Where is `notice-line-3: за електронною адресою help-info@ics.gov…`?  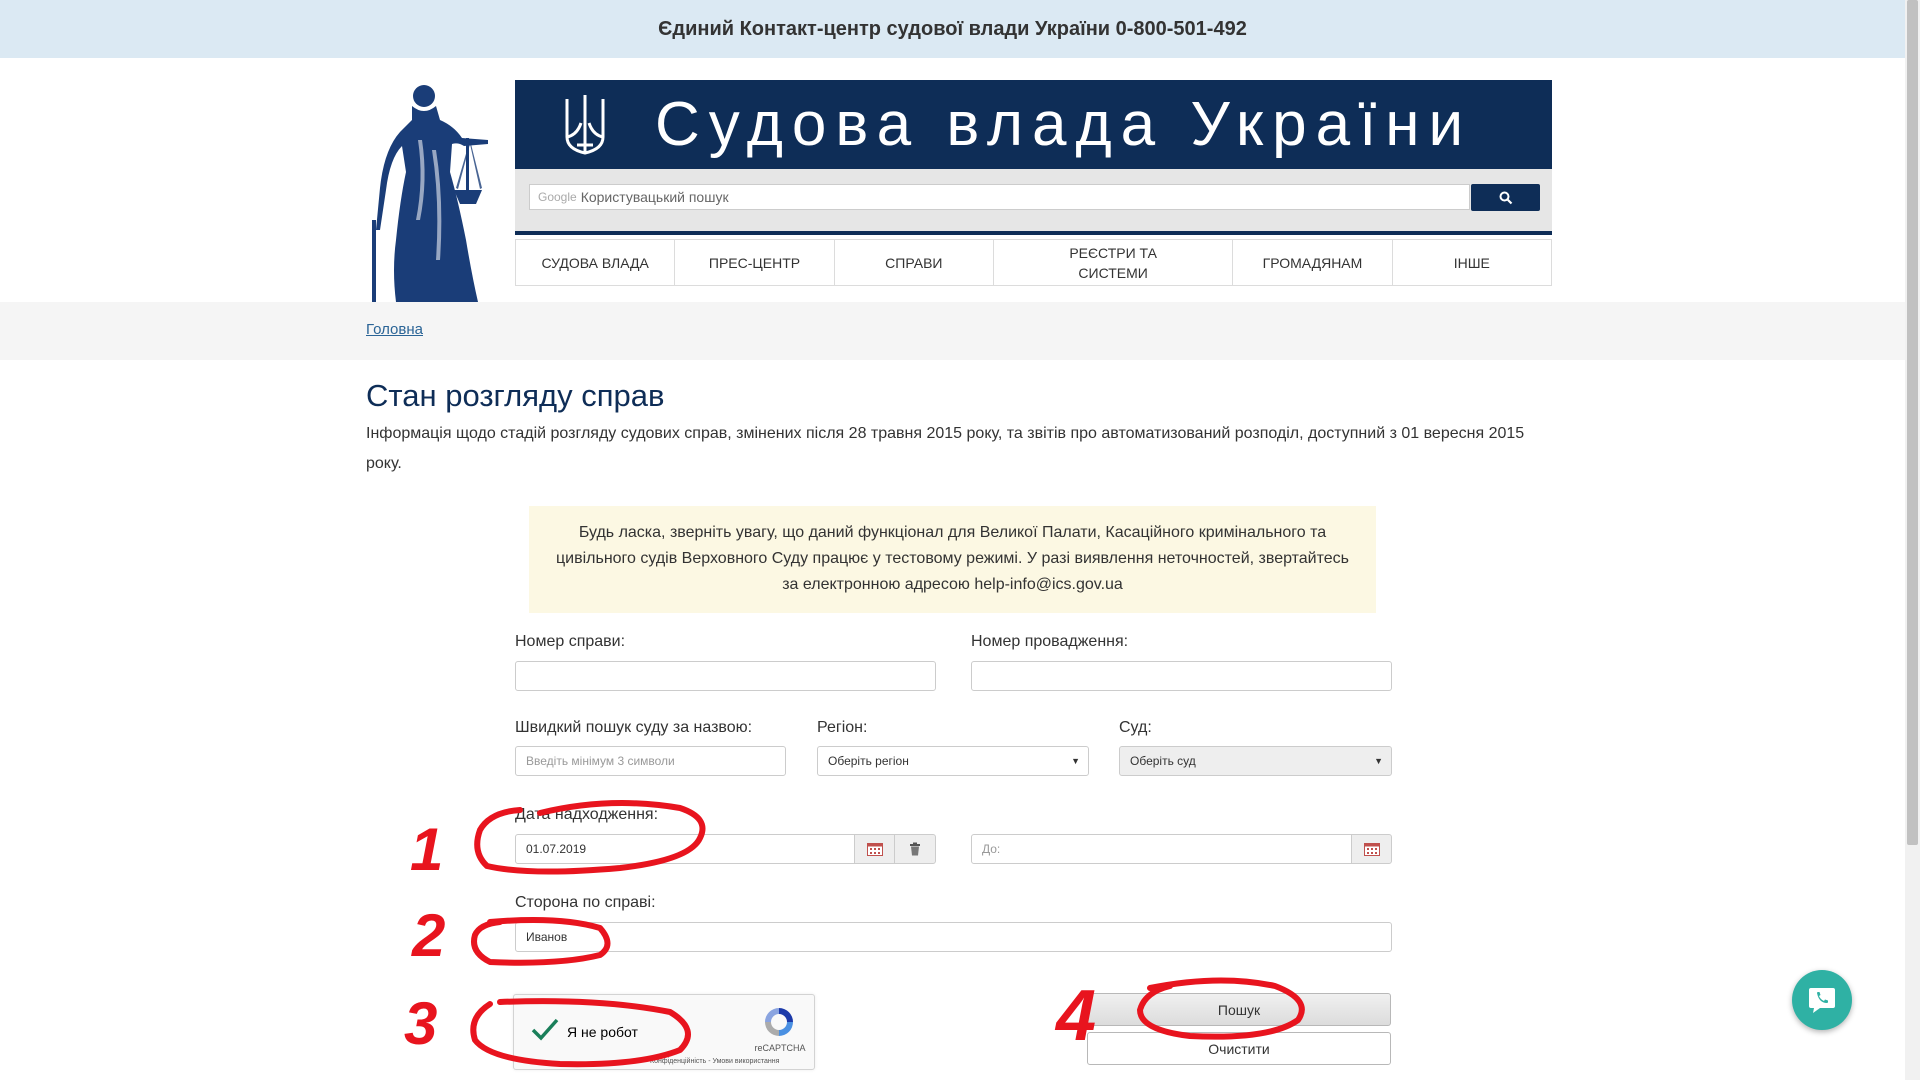 notice-line-3: за електронною адресою help-info@ics.gov… is located at coordinates (952, 584).